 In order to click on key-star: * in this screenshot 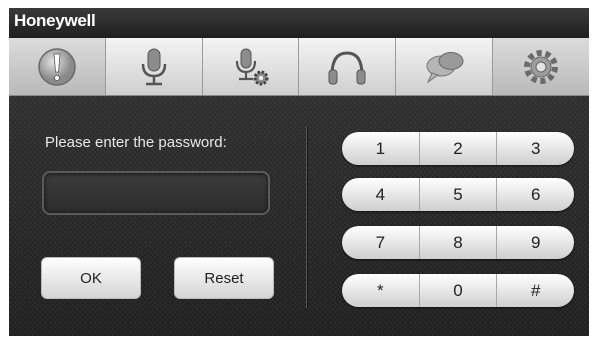, I will do `click(381, 290)`.